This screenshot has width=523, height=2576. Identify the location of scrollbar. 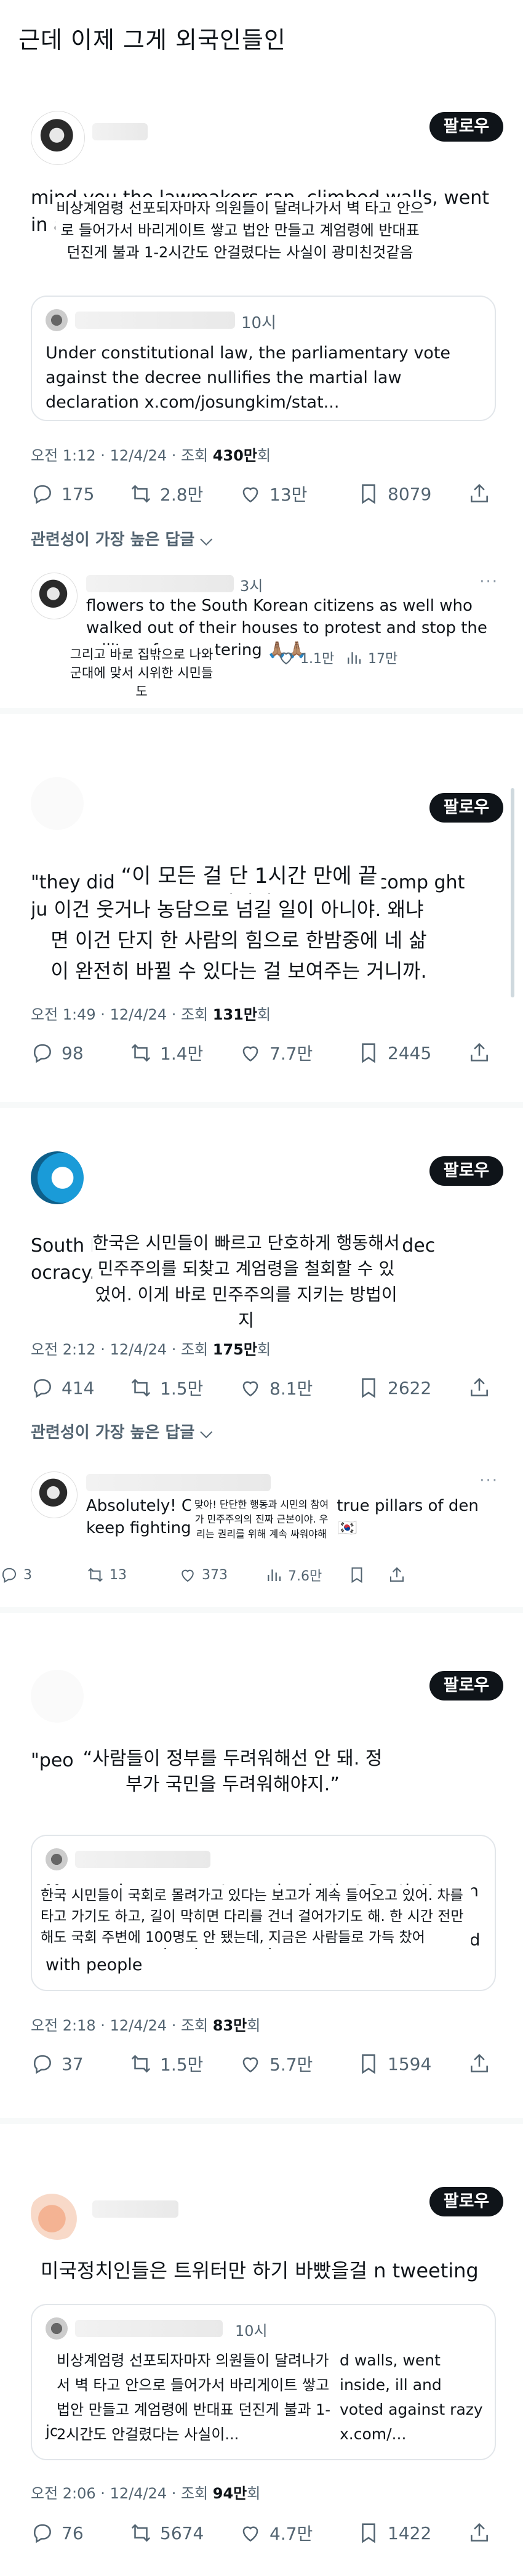
(512, 892).